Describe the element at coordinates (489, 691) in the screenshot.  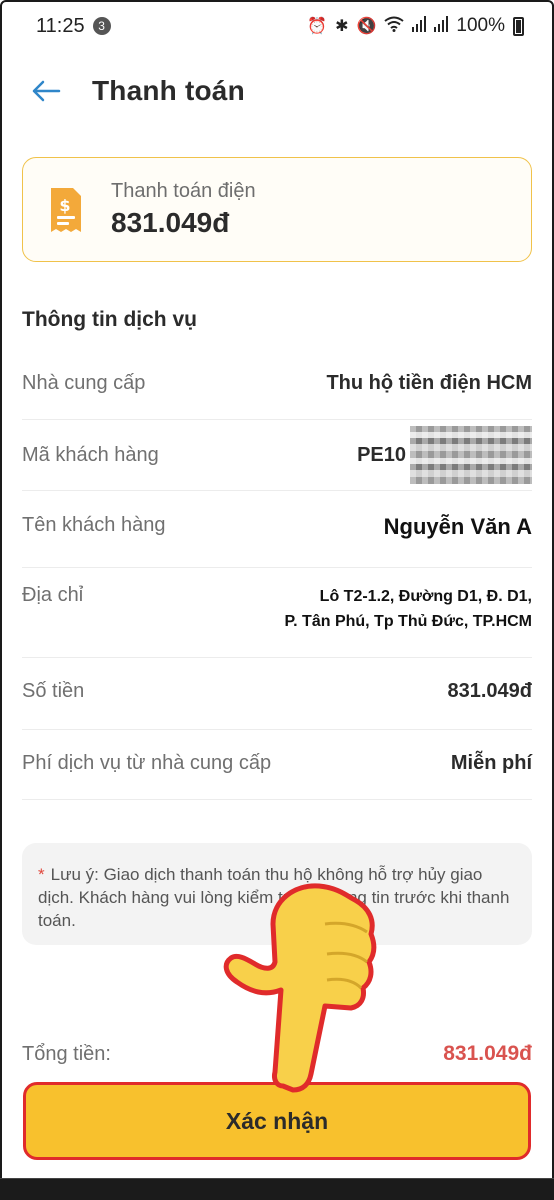
I see `amount-value: 831.049đ` at that location.